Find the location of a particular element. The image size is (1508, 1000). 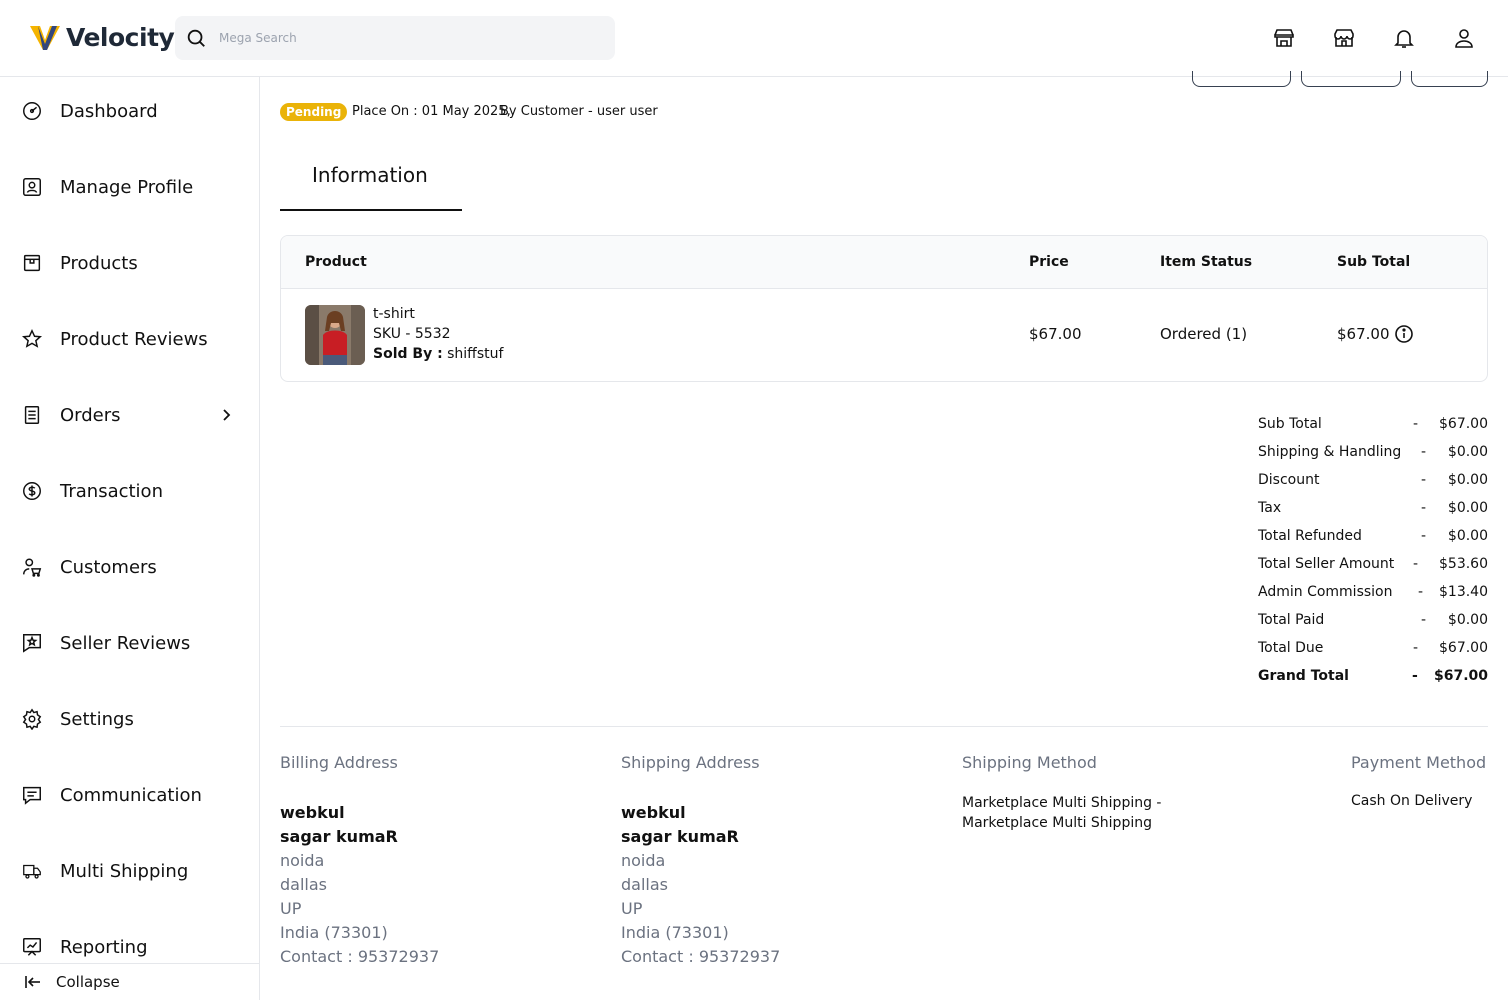

mega-search is located at coordinates (395, 38).